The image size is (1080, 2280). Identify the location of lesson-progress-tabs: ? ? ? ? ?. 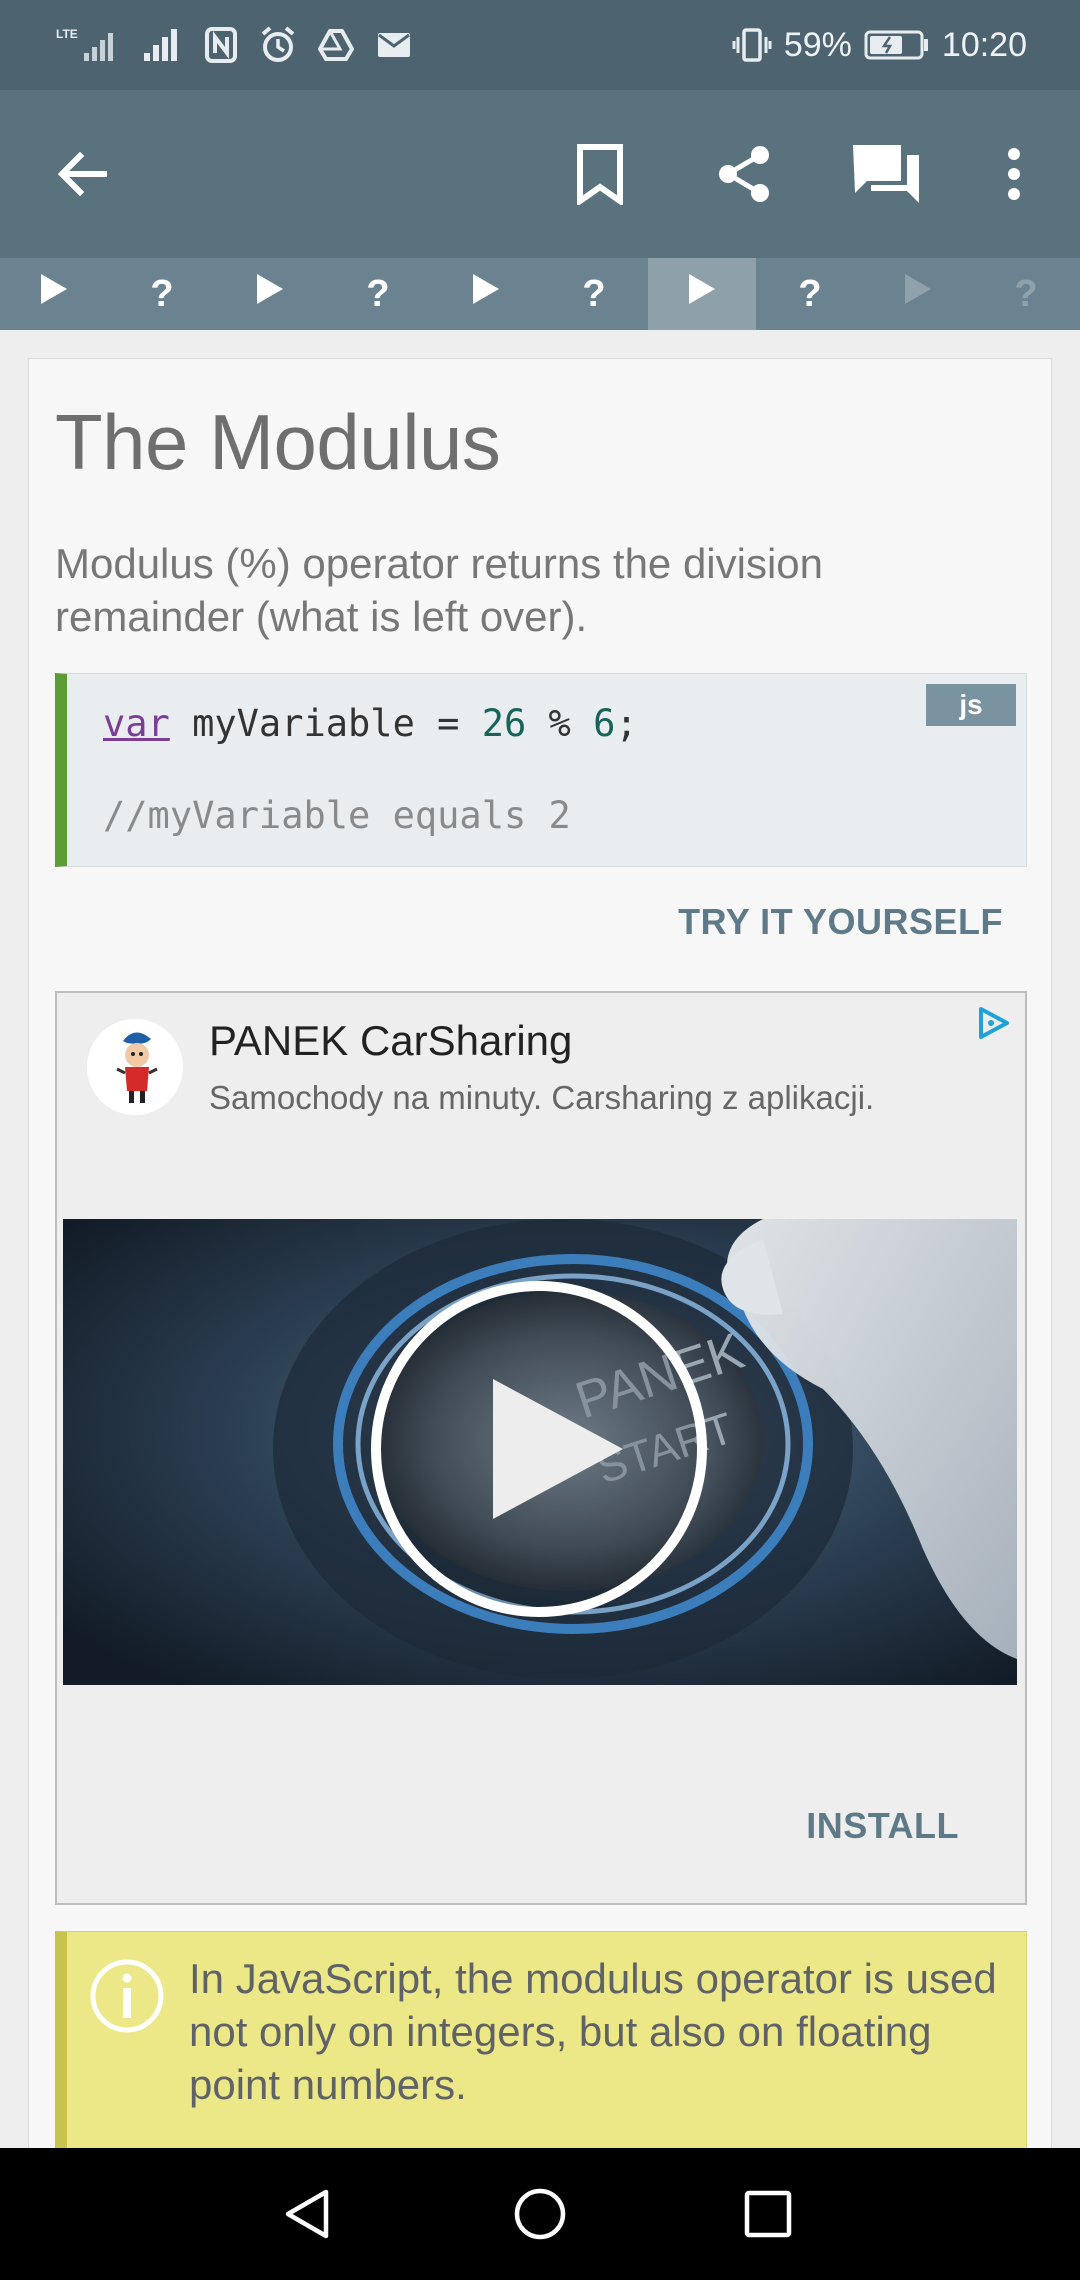
(540, 294).